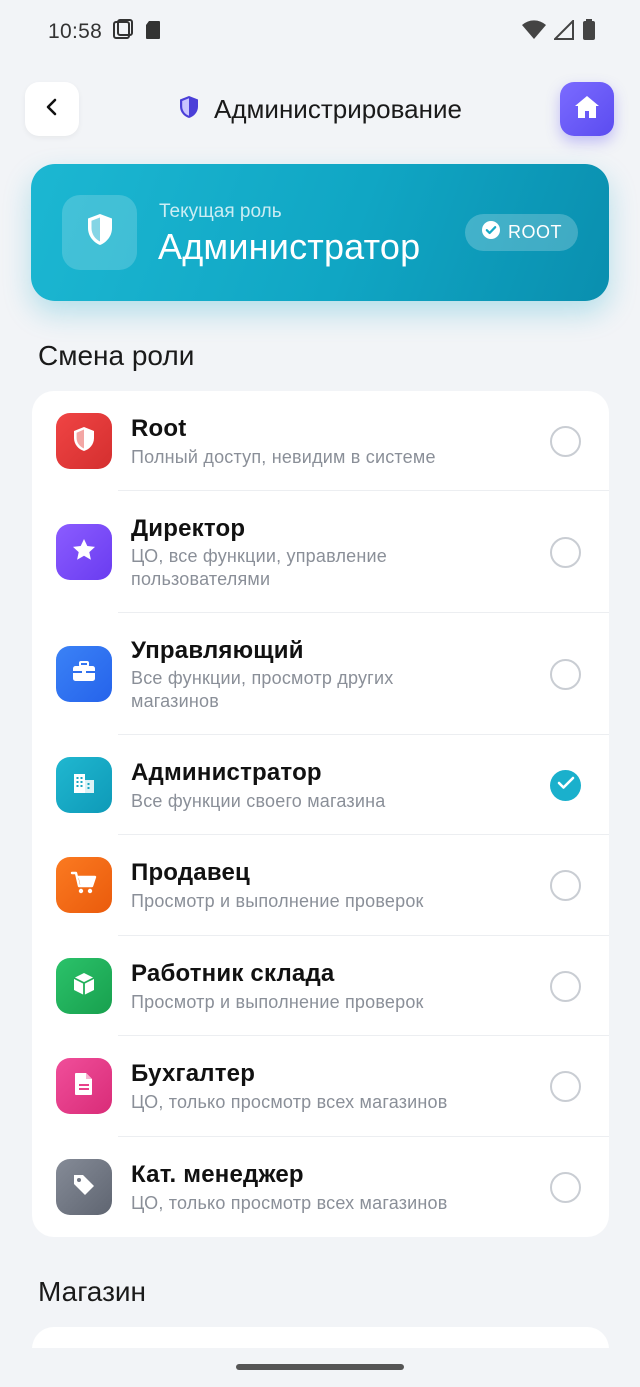 The width and height of the screenshot is (640, 1387). I want to click on home-indicator, so click(320, 1367).